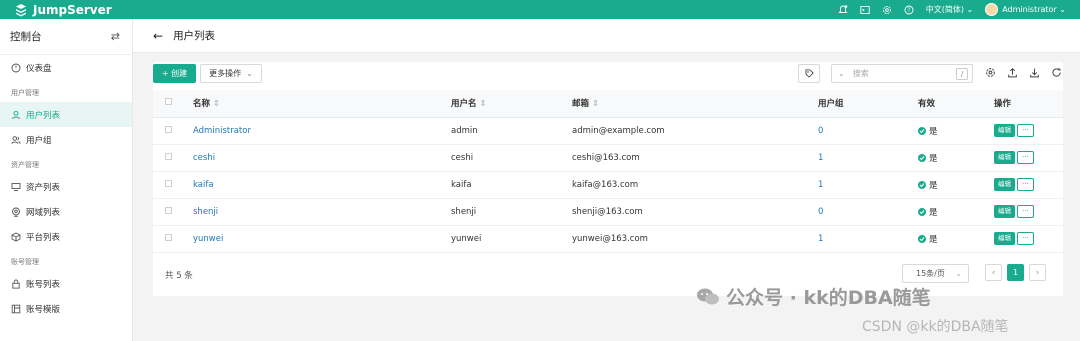 Image resolution: width=1080 pixels, height=341 pixels. What do you see at coordinates (708, 296) in the screenshot?
I see `wechat-icon` at bounding box center [708, 296].